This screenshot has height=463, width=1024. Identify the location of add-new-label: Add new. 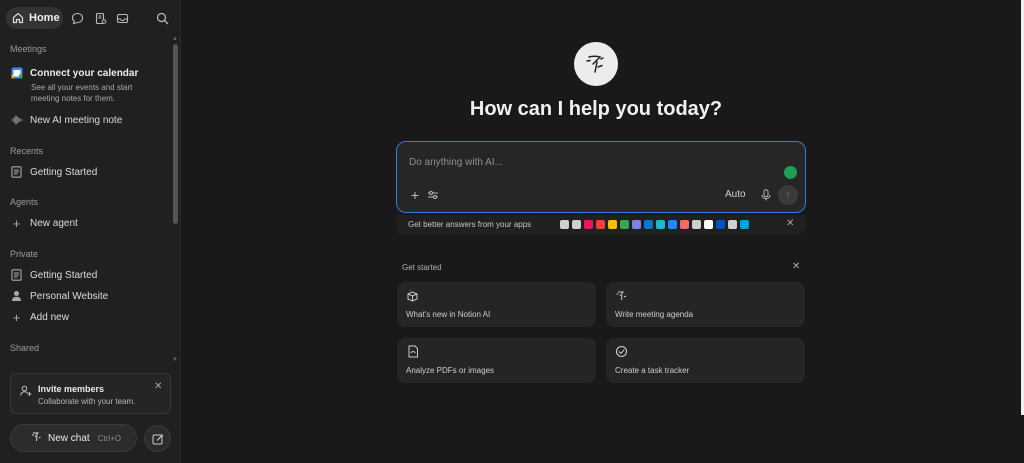
(49, 317).